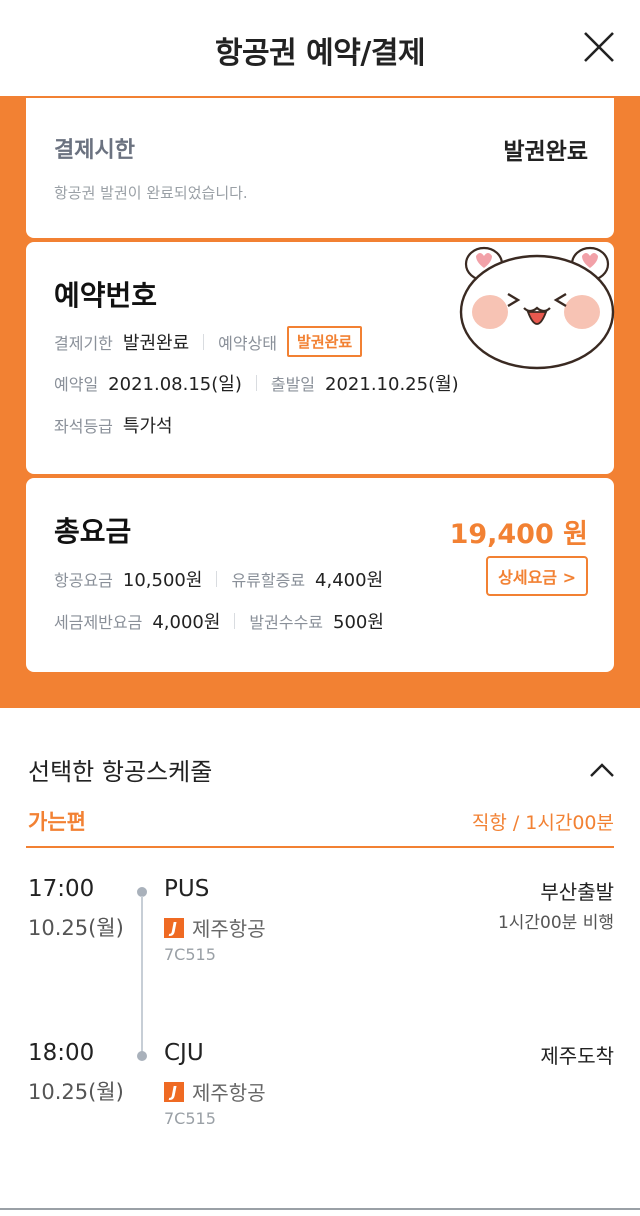 The height and width of the screenshot is (1216, 640). What do you see at coordinates (76, 928) in the screenshot?
I see `departure-date: 10.25(월)` at bounding box center [76, 928].